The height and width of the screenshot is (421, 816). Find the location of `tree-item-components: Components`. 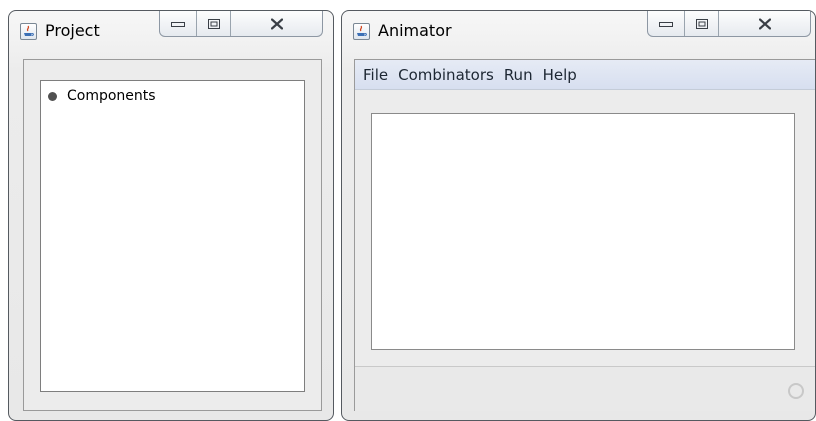

tree-item-components: Components is located at coordinates (102, 96).